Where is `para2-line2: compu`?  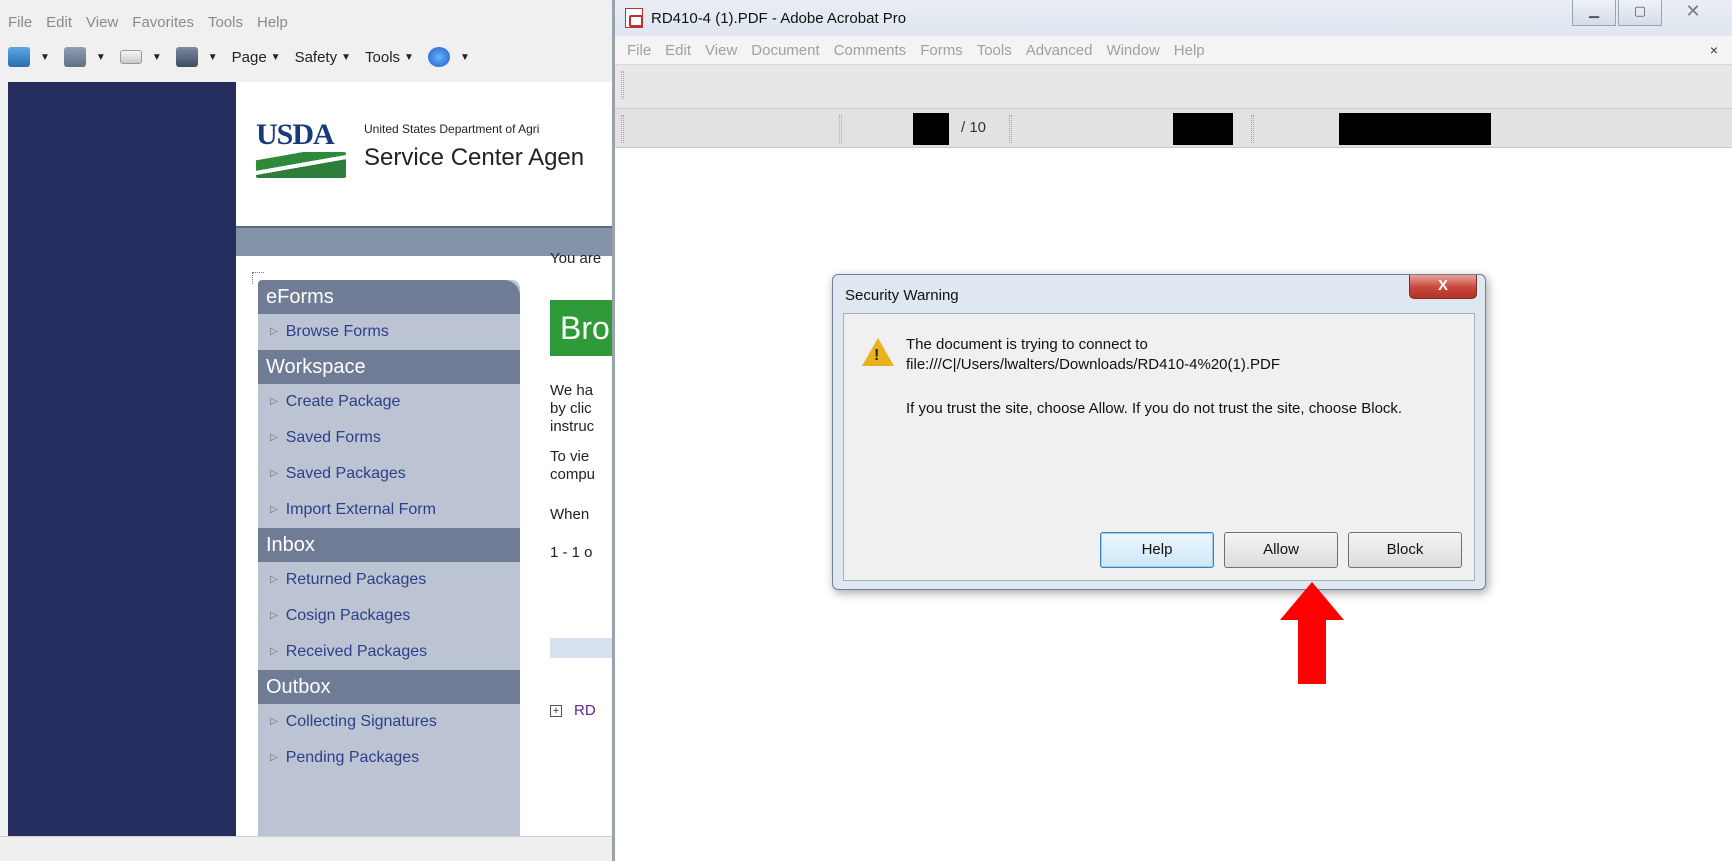
para2-line2: compu is located at coordinates (573, 474).